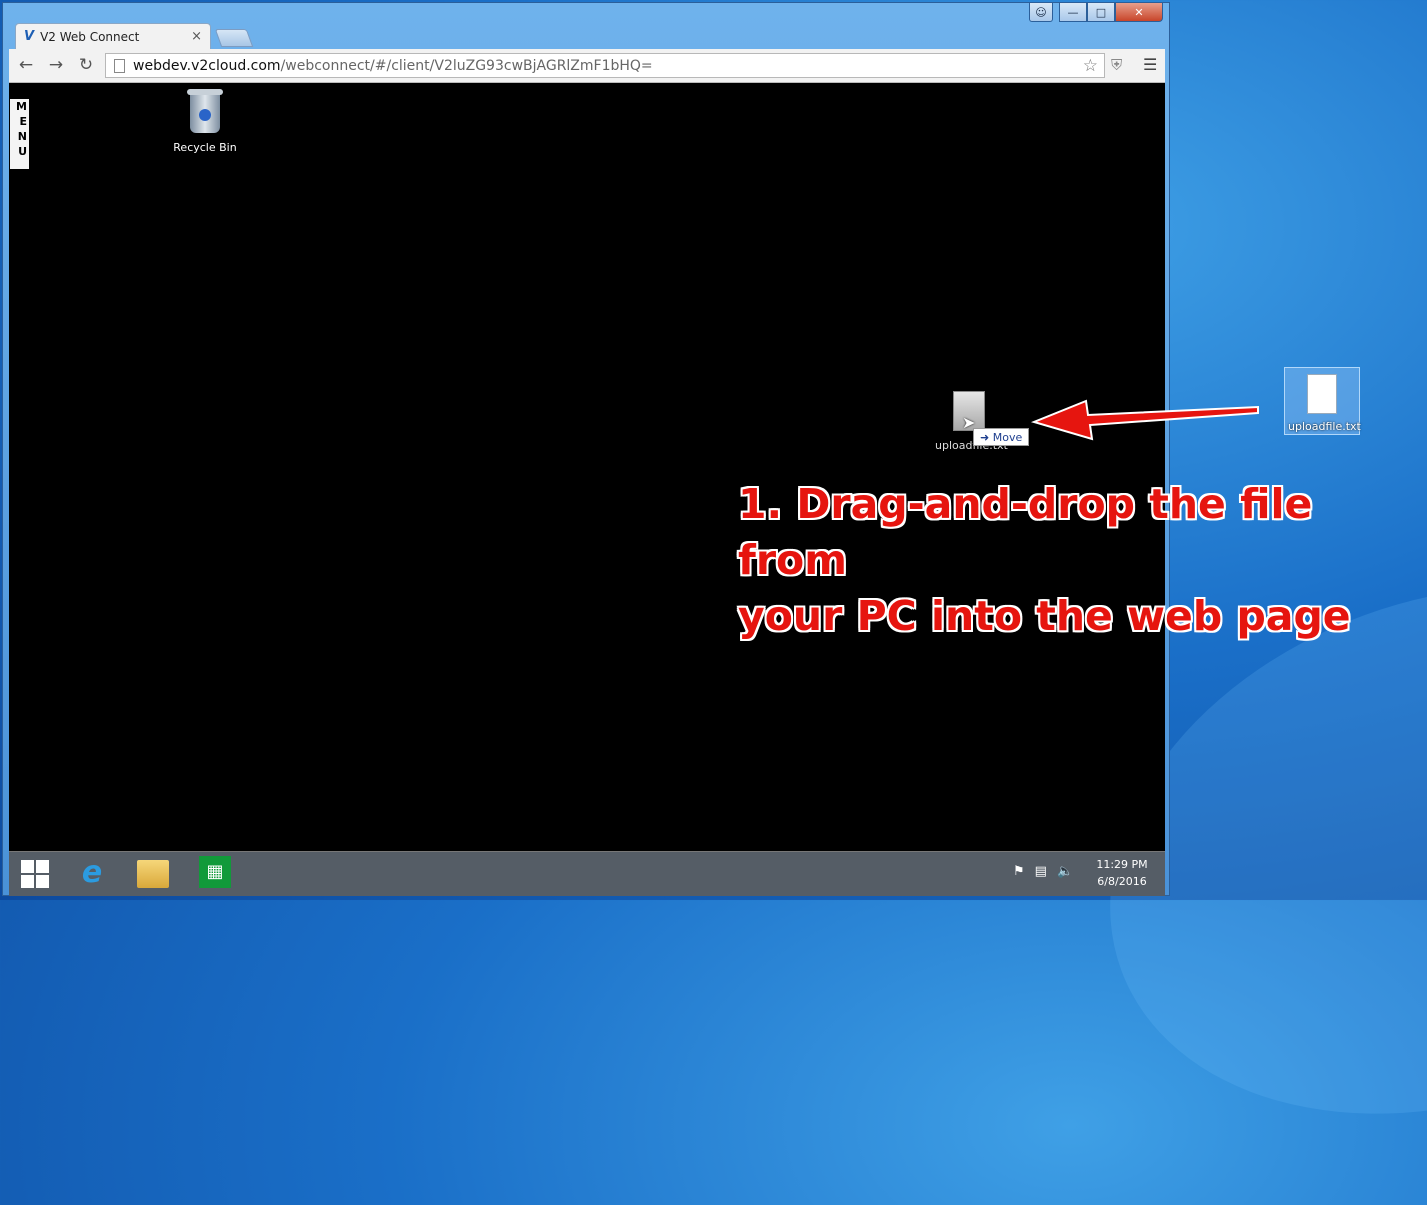 The image size is (1427, 1205). I want to click on maximize-button: □, so click(1101, 12).